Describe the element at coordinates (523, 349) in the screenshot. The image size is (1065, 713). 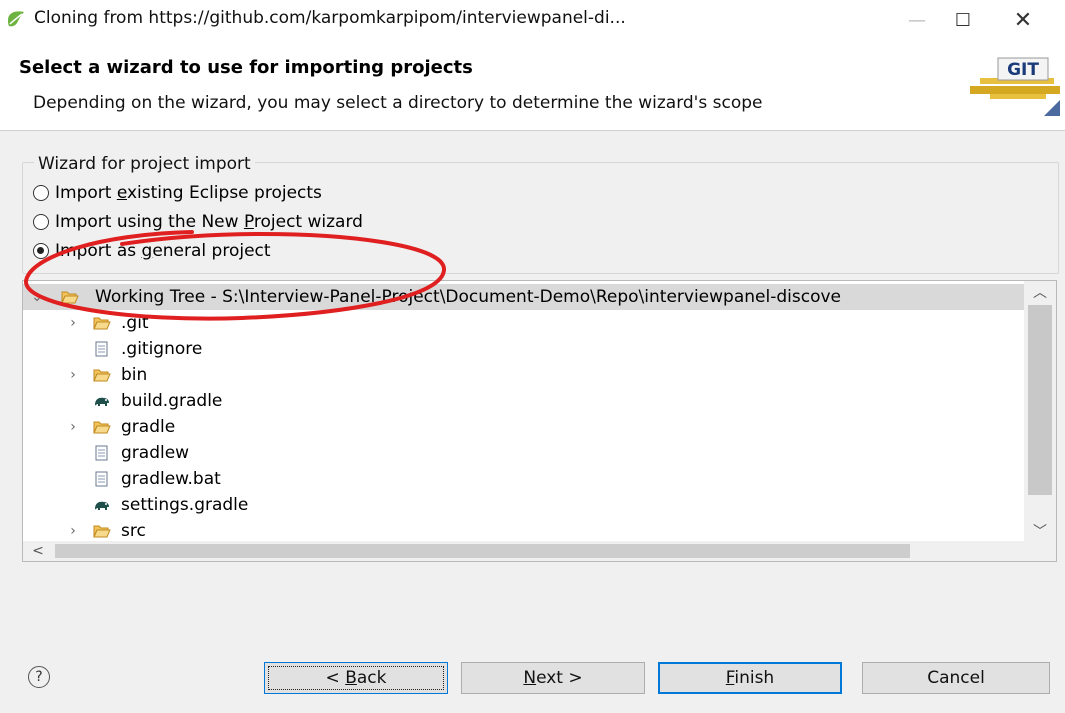
I see `tree-item: .gitignore` at that location.